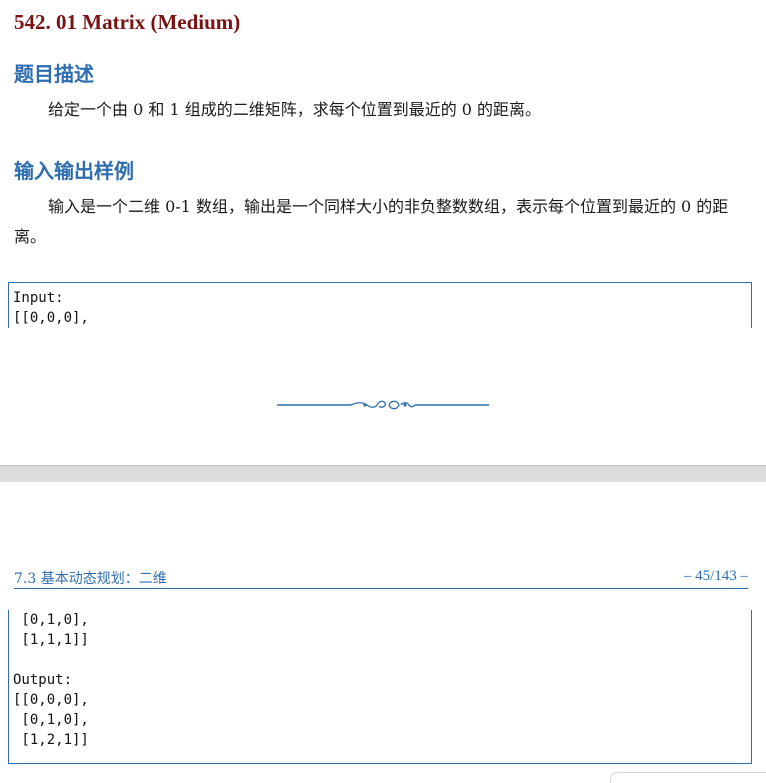 This screenshot has height=783, width=766. Describe the element at coordinates (74, 171) in the screenshot. I see `section-heading-examples: 输入输出样例` at that location.